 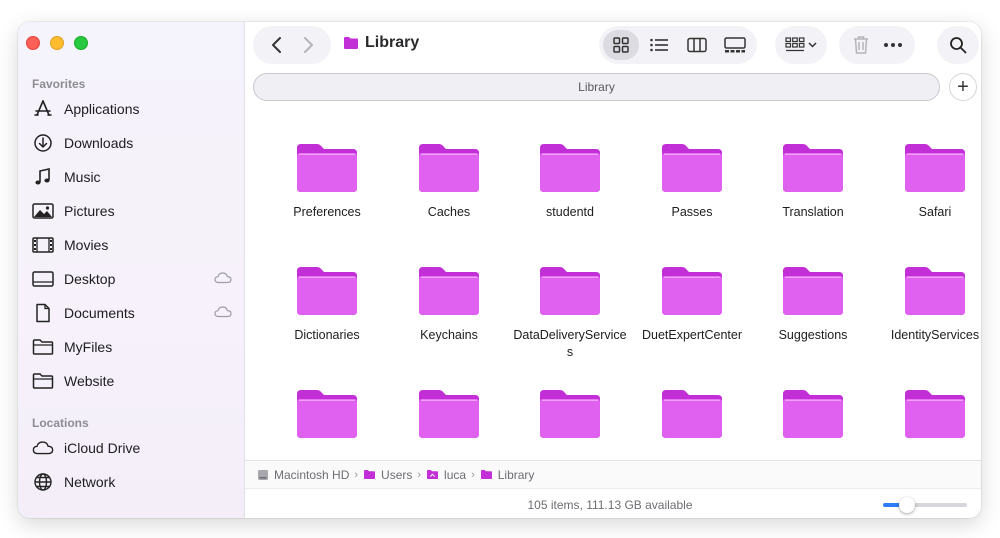 I want to click on sidebar-item-icloud-drive: iCloud Drive, so click(x=132, y=448).